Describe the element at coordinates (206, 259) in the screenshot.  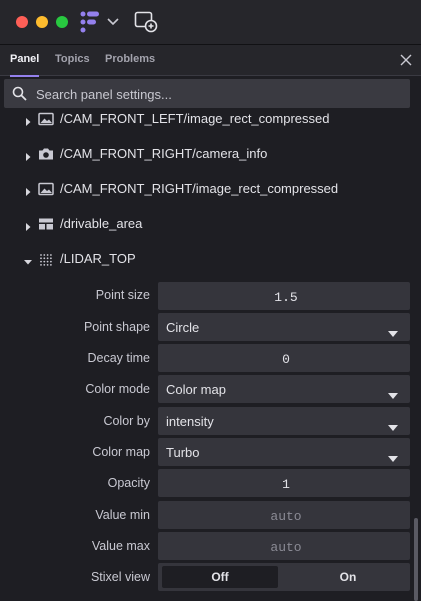
I see `topic-row-expanded: /LIDAR_TOP` at that location.